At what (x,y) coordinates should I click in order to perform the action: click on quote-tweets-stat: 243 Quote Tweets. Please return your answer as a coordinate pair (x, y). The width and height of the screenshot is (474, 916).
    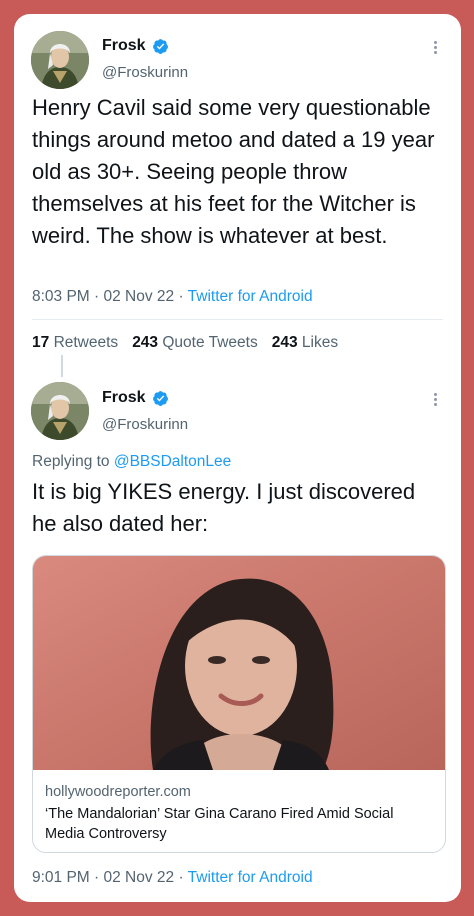
    Looking at the image, I should click on (195, 343).